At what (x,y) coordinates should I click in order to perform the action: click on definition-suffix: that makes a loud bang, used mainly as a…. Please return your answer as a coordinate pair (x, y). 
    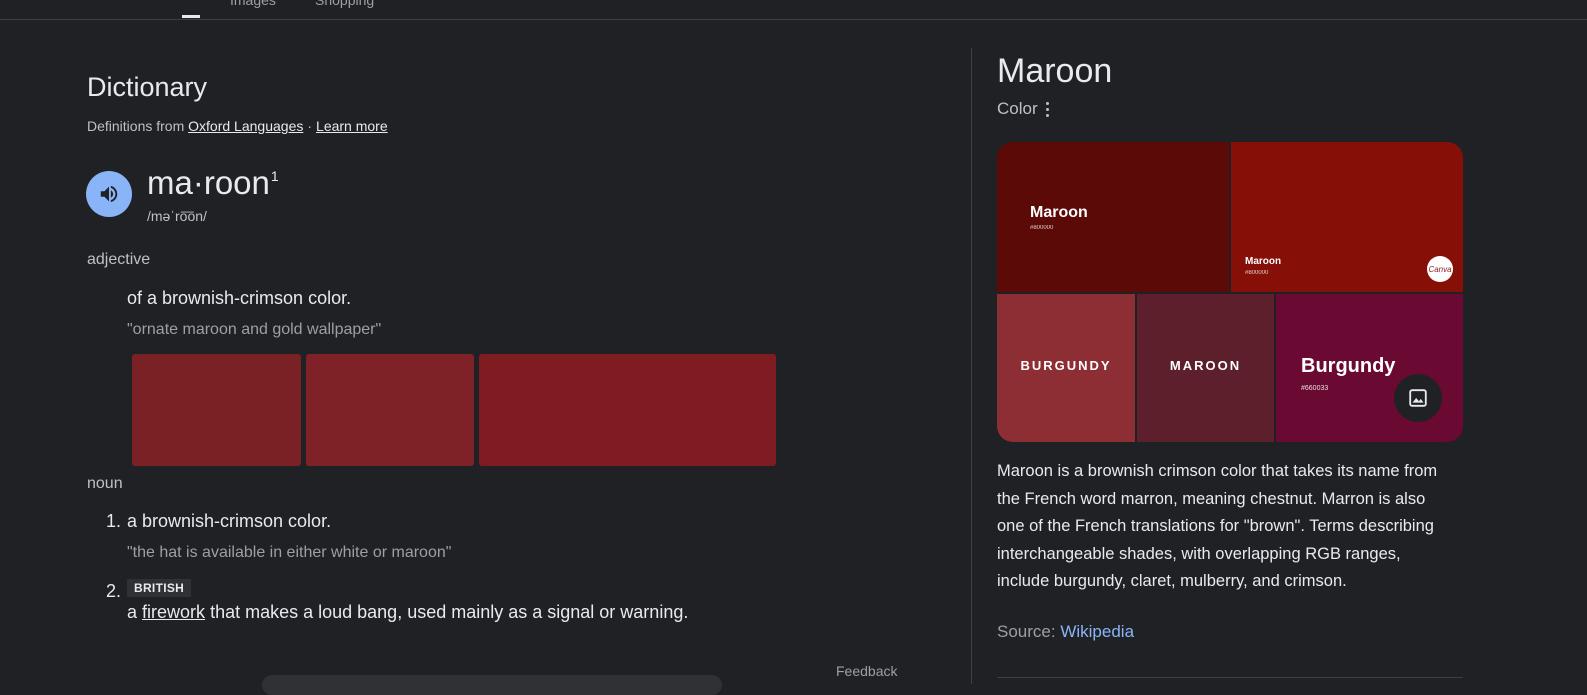
    Looking at the image, I should click on (449, 612).